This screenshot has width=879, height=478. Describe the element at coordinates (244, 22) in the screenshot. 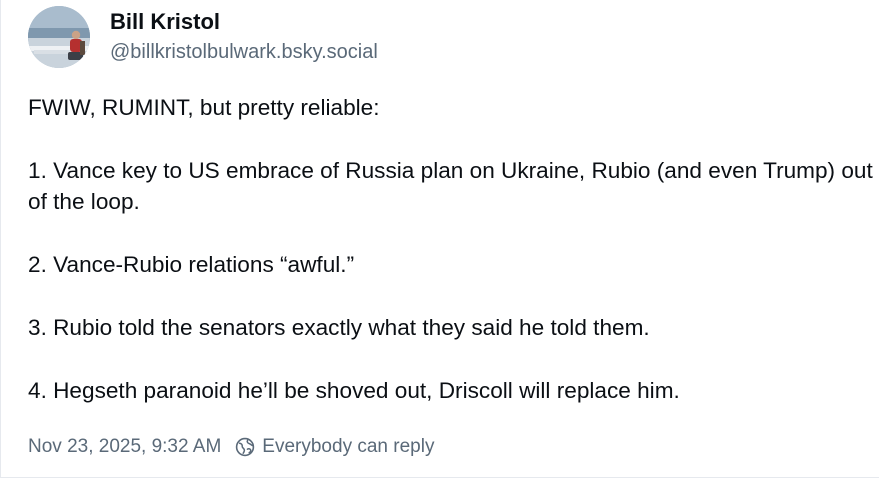

I see `author-display-name: Bill Kristol` at that location.